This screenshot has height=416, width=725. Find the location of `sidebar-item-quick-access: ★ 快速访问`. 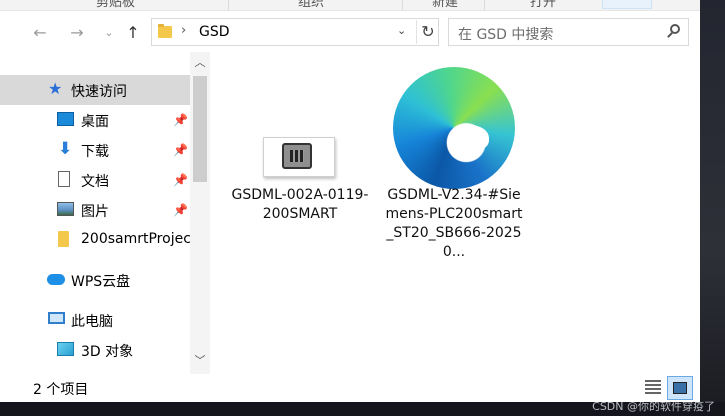

sidebar-item-quick-access: ★ 快速访问 is located at coordinates (95, 90).